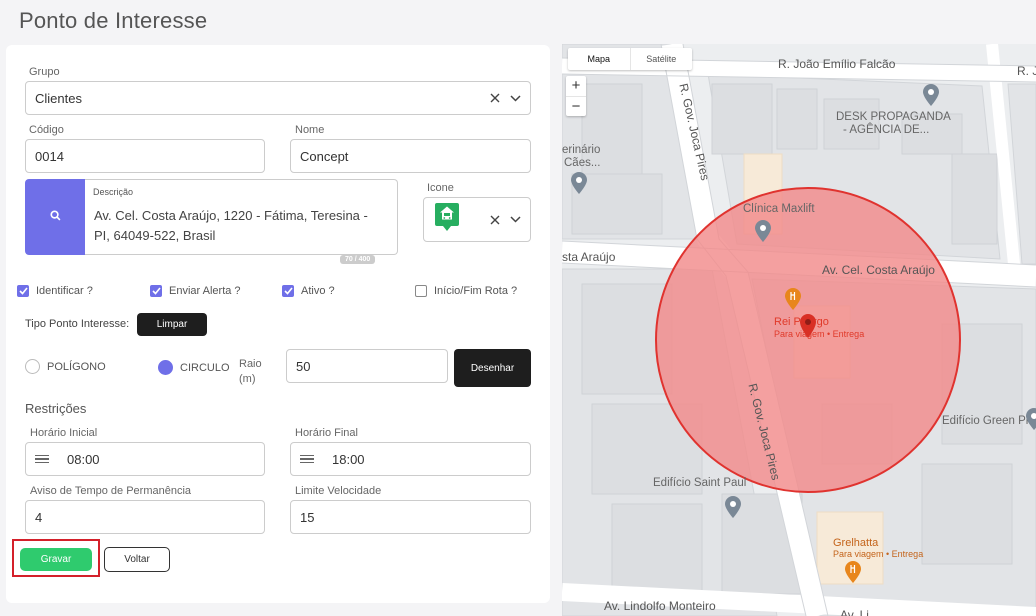 Image resolution: width=1036 pixels, height=616 pixels. What do you see at coordinates (492, 368) in the screenshot?
I see `desenhar-button: Desenhar` at bounding box center [492, 368].